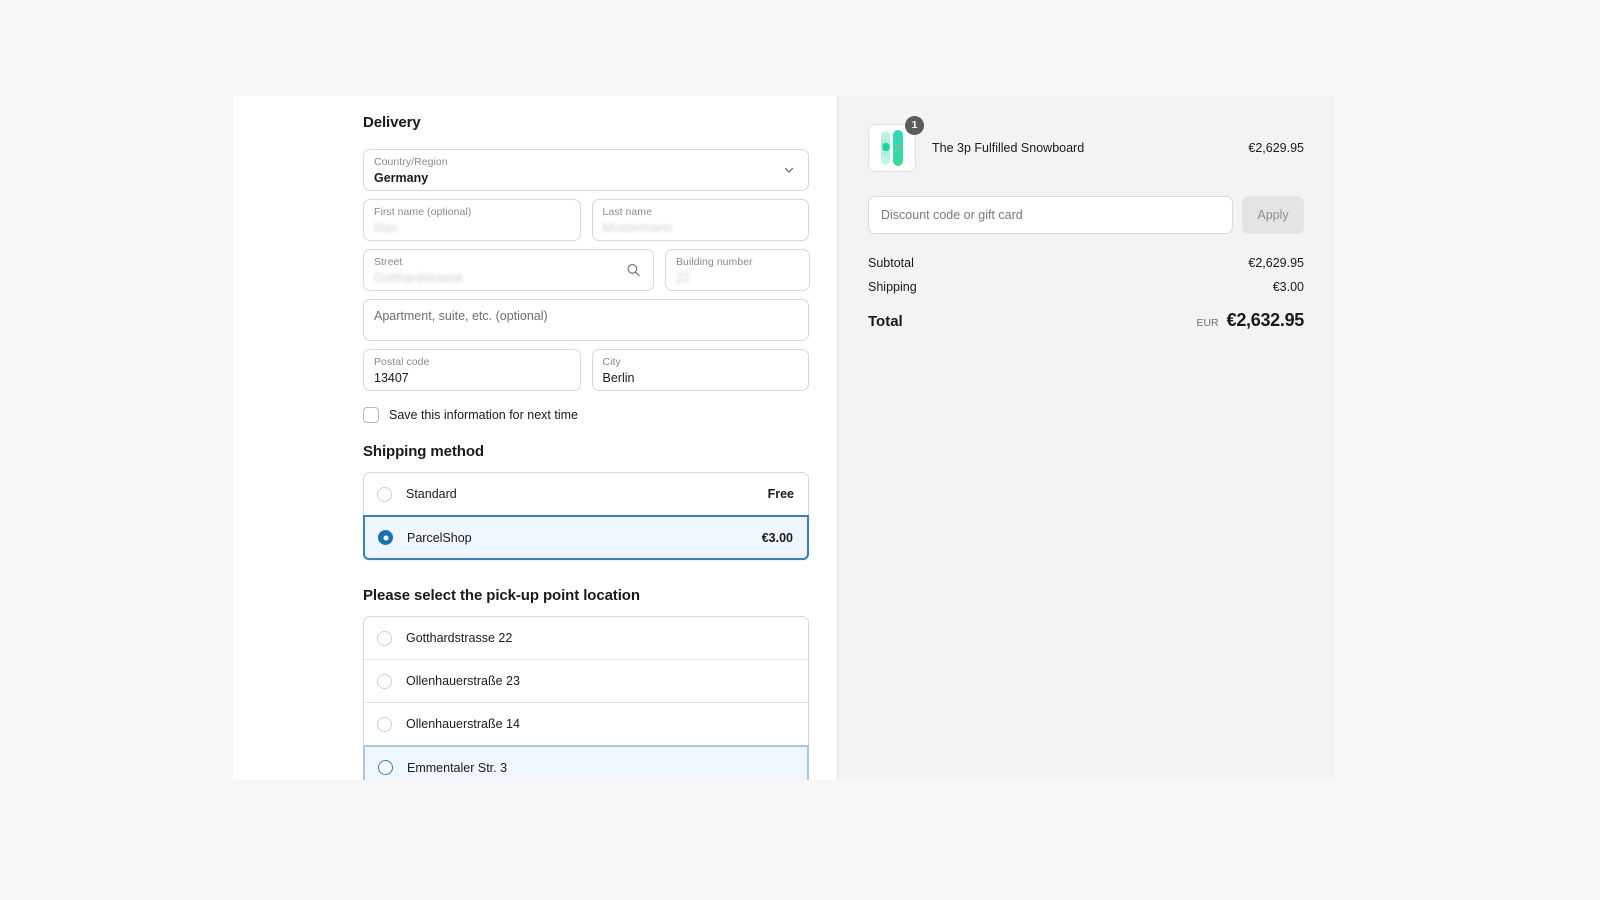  Describe the element at coordinates (885, 148) in the screenshot. I see `snowboard-light-icon` at that location.